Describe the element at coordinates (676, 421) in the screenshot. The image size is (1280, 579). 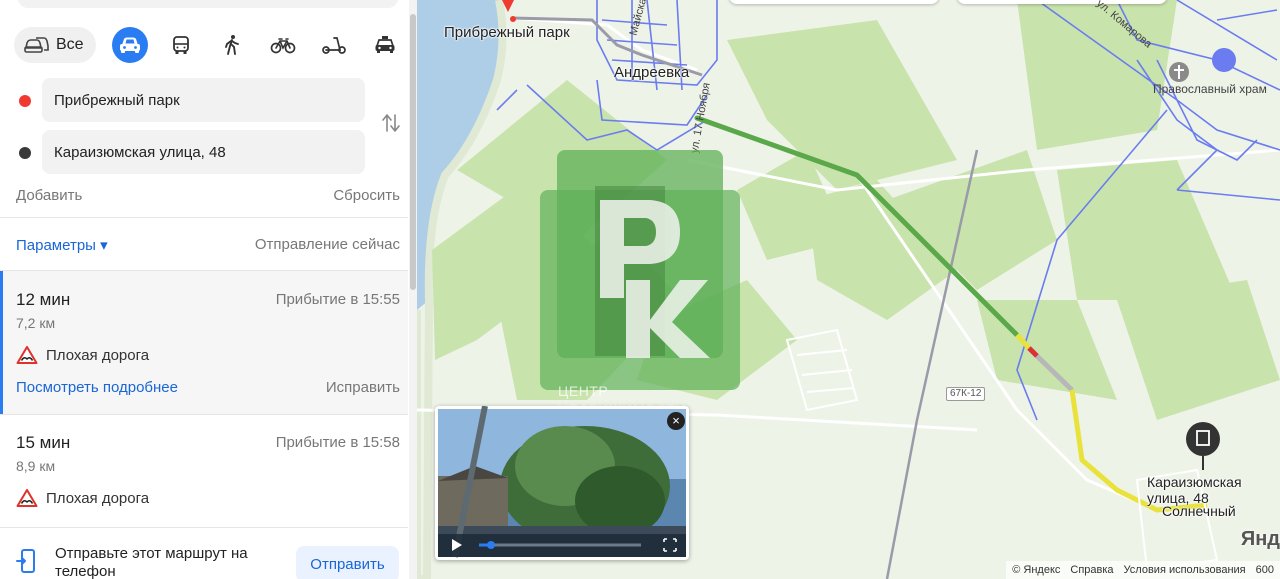
I see `video-close-button: ×` at that location.